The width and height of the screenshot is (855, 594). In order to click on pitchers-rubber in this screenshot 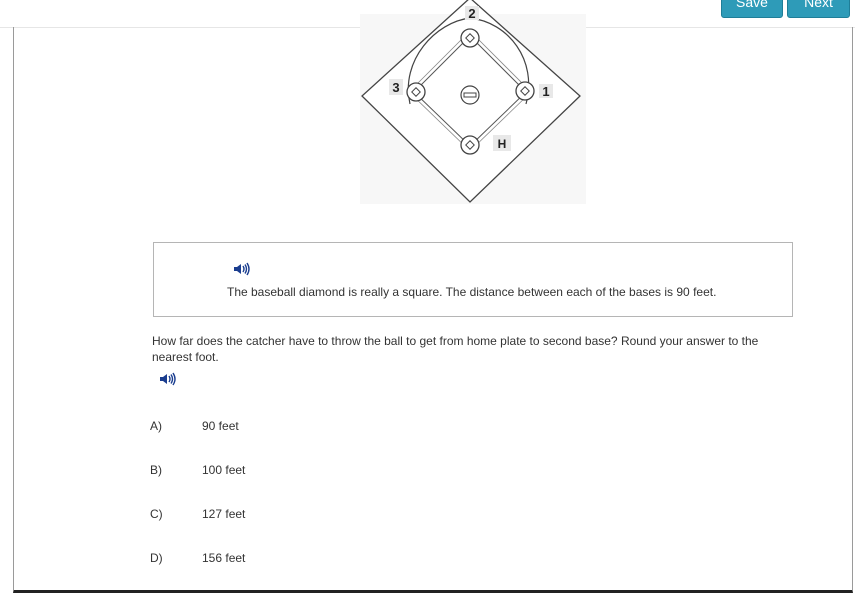, I will do `click(470, 95)`.